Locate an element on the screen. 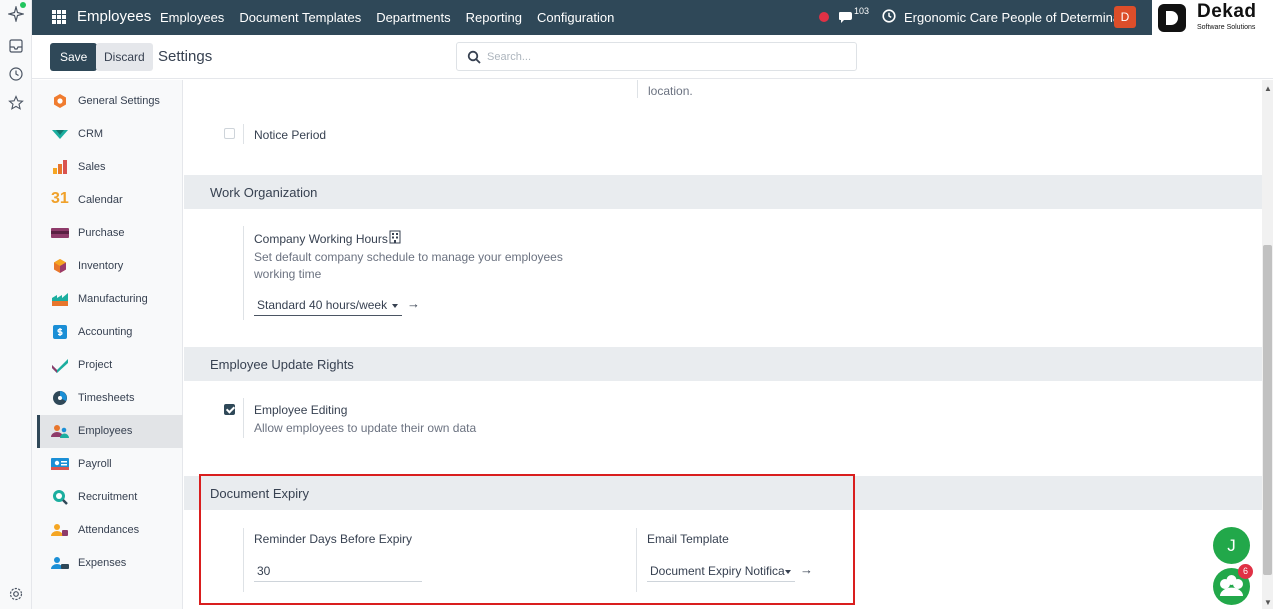 The height and width of the screenshot is (609, 1273). sidebar-item-payroll: Payroll is located at coordinates (110, 464).